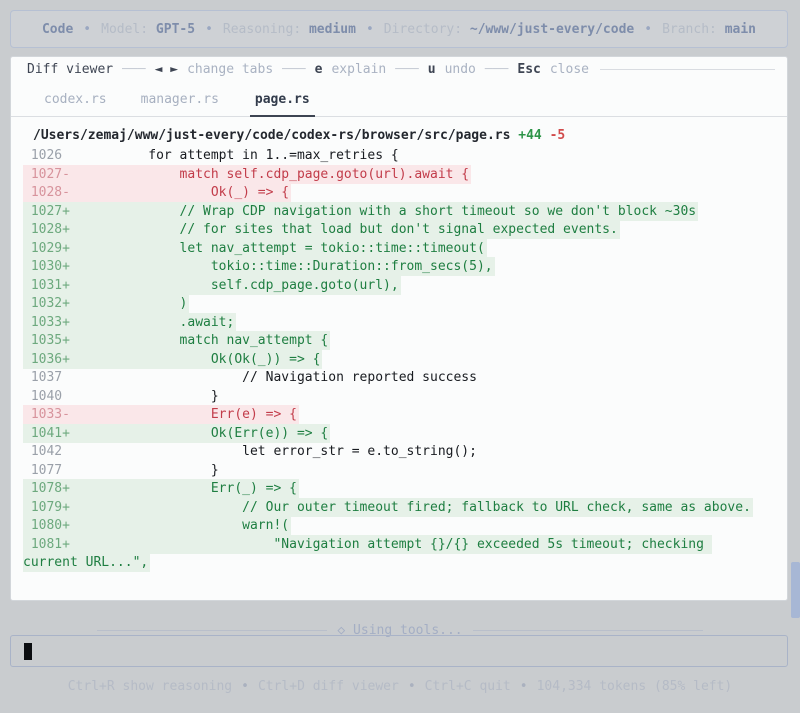 The height and width of the screenshot is (713, 800). Describe the element at coordinates (175, 29) in the screenshot. I see `session-field-value: GPT-5` at that location.